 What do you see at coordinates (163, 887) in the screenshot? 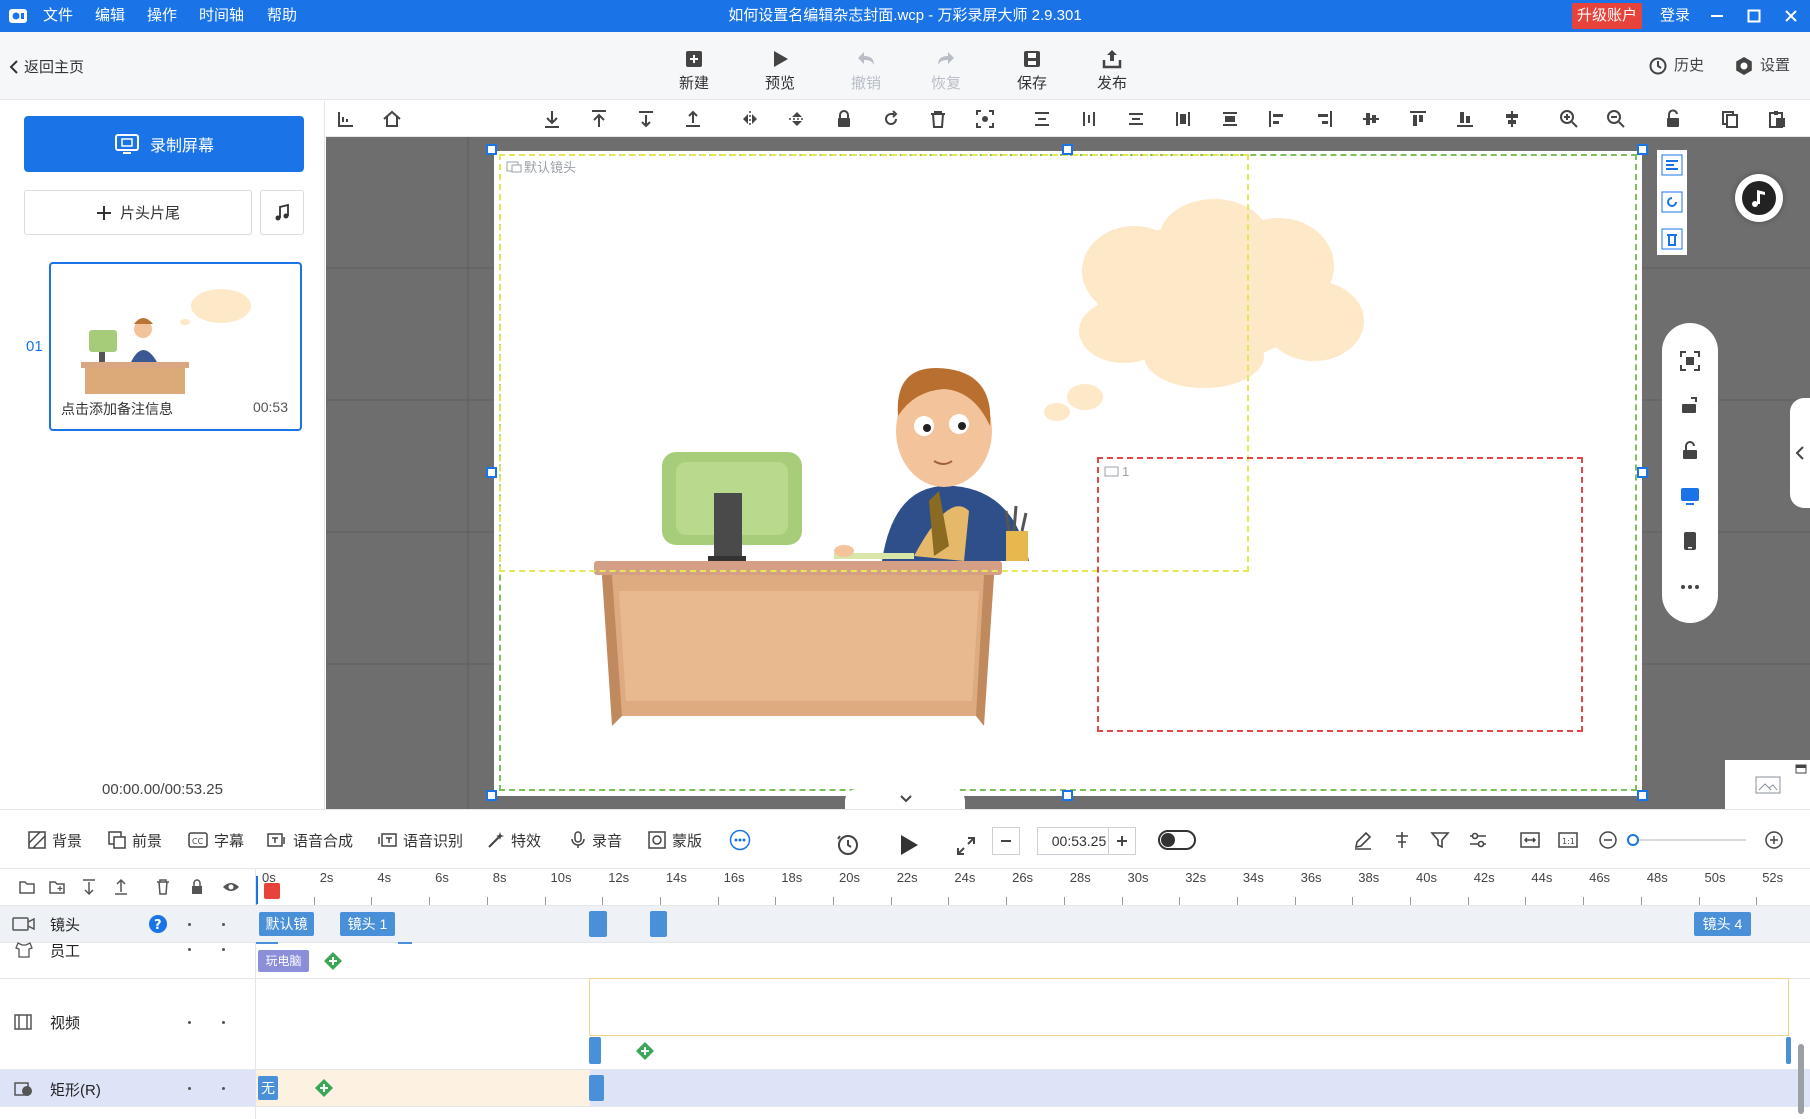
I see `trash-icon` at bounding box center [163, 887].